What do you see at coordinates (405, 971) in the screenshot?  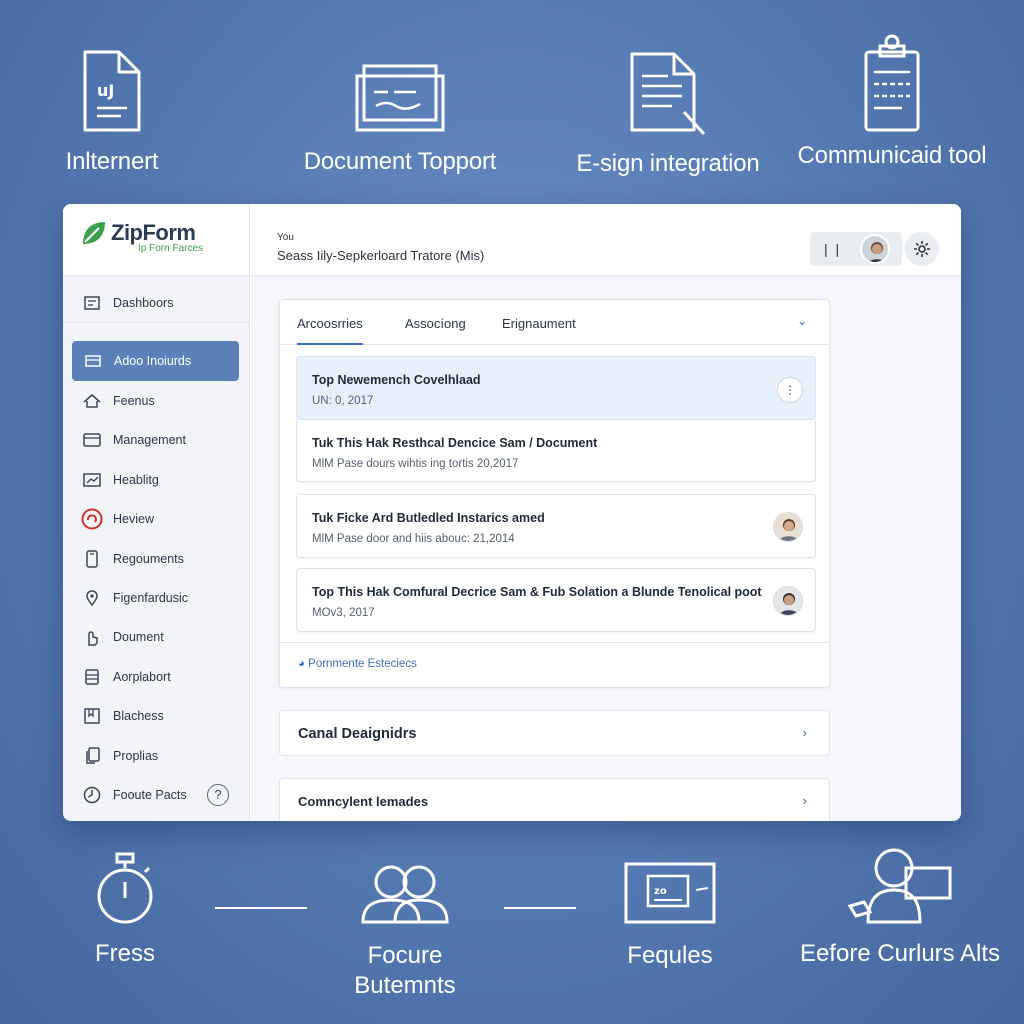 I see `feature-label: Focure Butemnts` at bounding box center [405, 971].